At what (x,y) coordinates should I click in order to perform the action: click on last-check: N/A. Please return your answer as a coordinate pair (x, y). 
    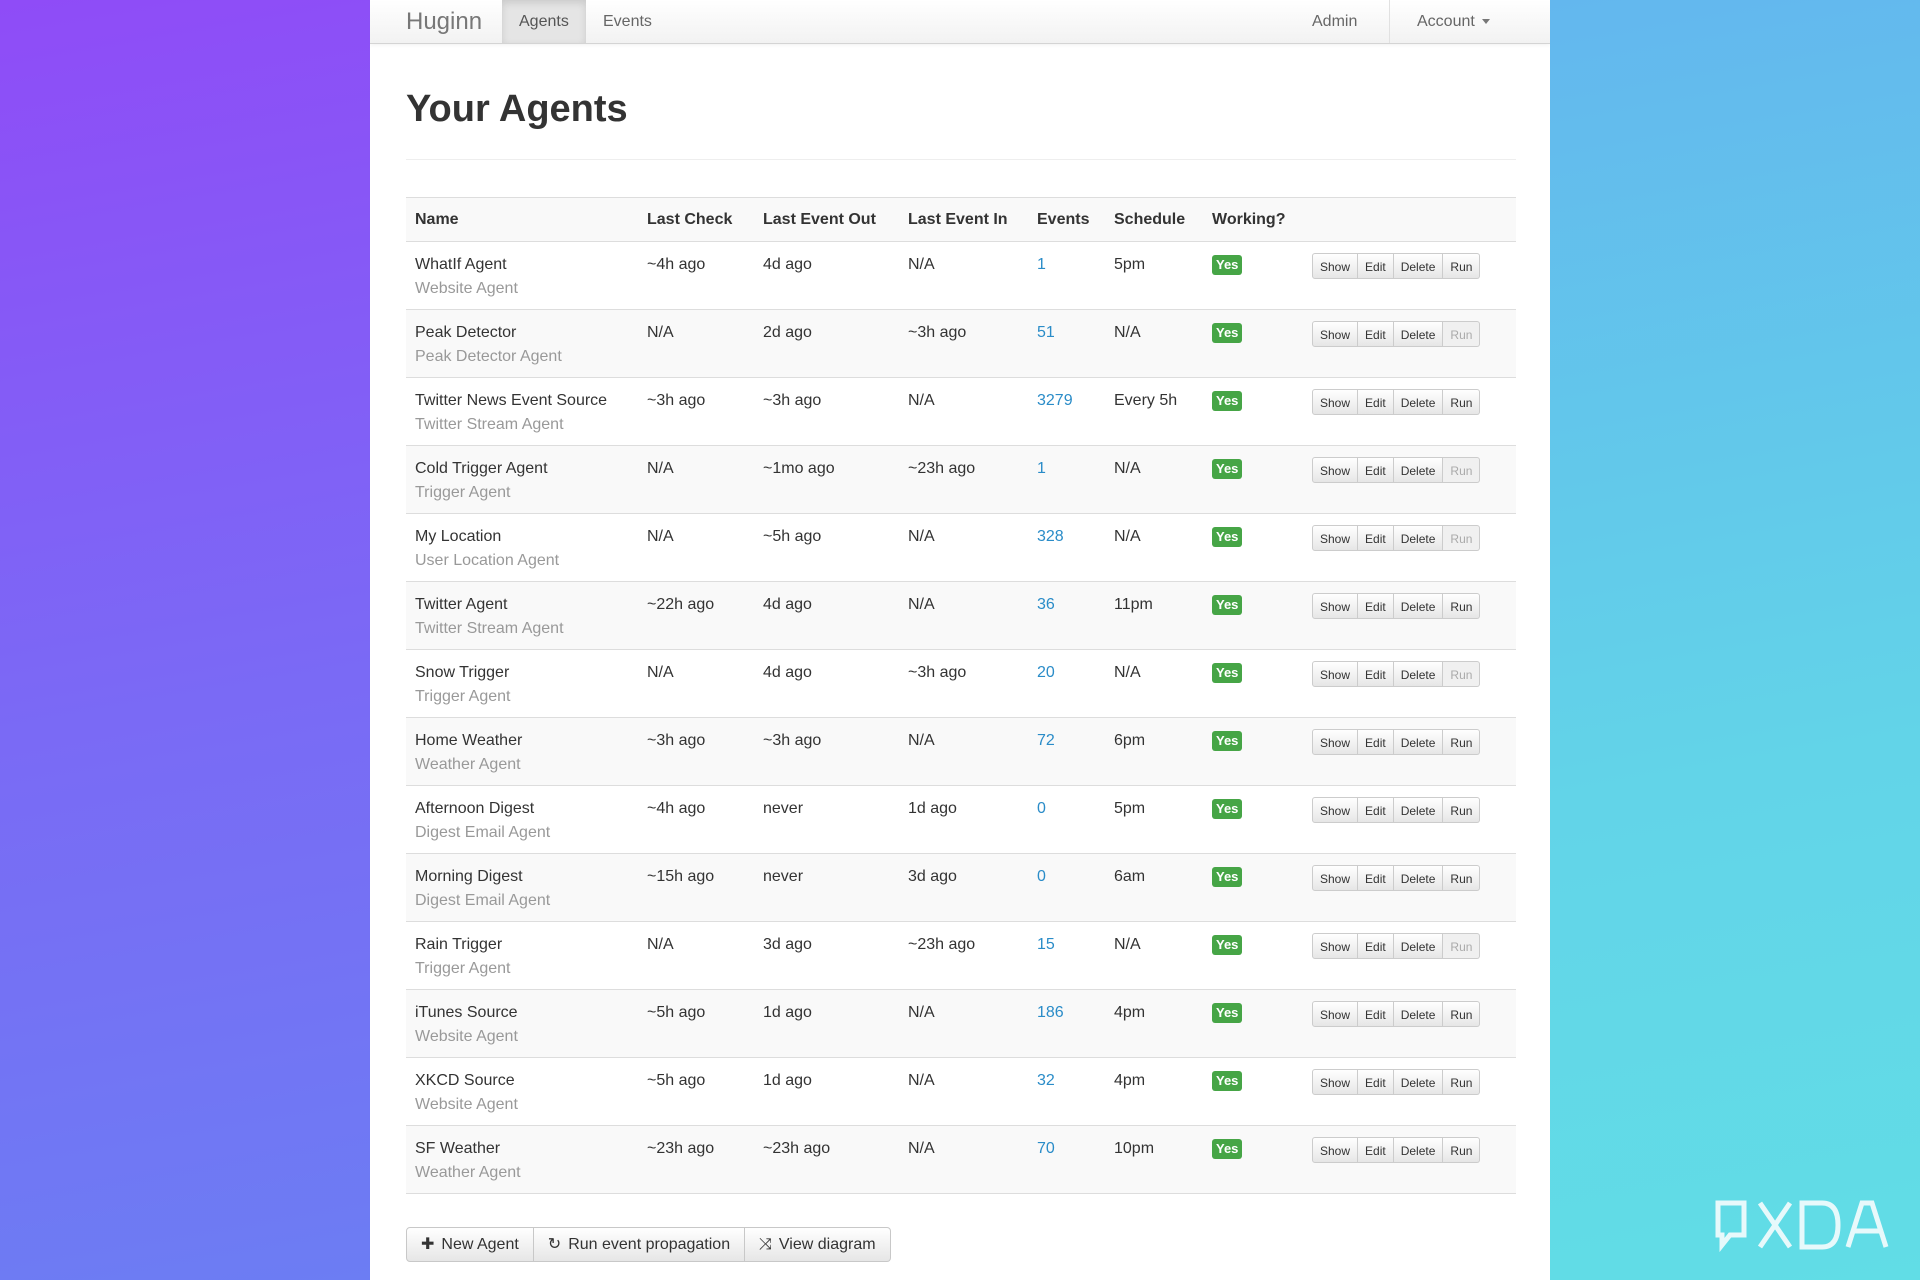
    Looking at the image, I should click on (660, 672).